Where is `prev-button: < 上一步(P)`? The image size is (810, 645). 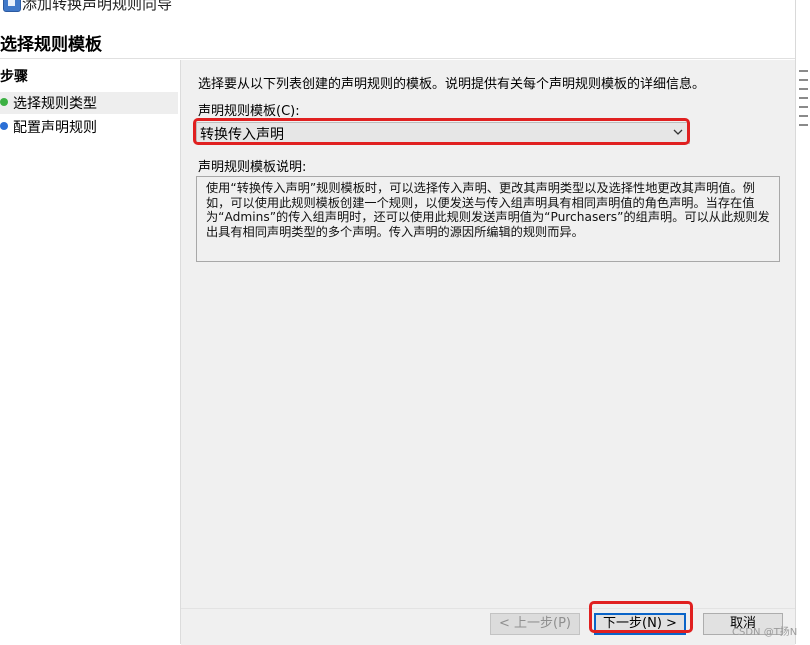
prev-button: < 上一步(P) is located at coordinates (535, 624).